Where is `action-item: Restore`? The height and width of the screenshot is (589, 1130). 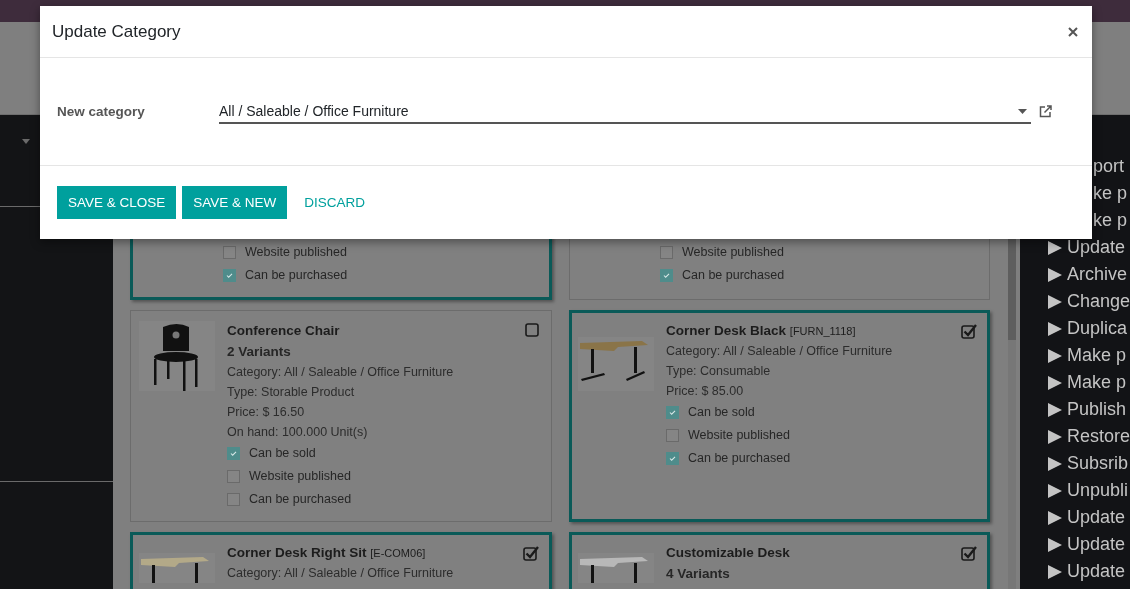
action-item: Restore is located at coordinates (1098, 436).